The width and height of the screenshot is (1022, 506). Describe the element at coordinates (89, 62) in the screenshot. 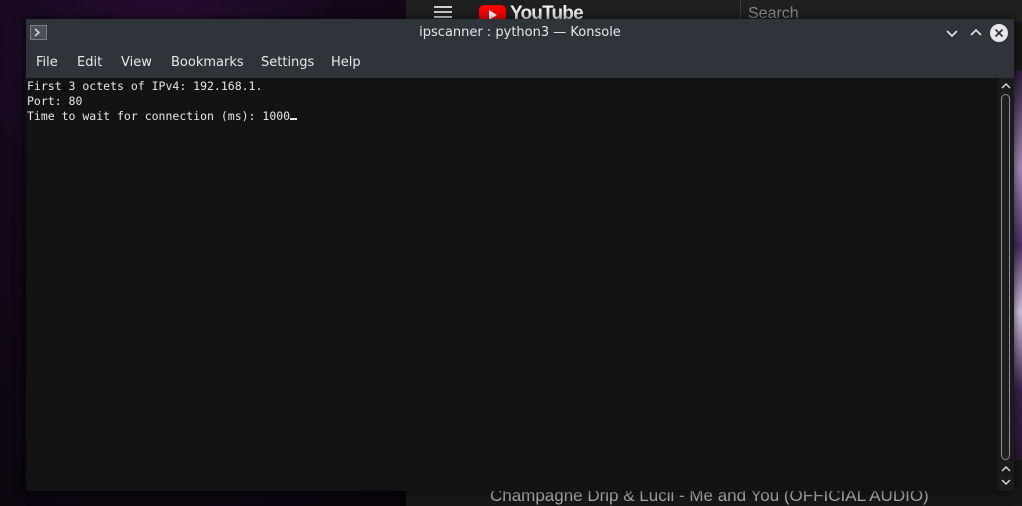

I see `menu-edit: Edit` at that location.